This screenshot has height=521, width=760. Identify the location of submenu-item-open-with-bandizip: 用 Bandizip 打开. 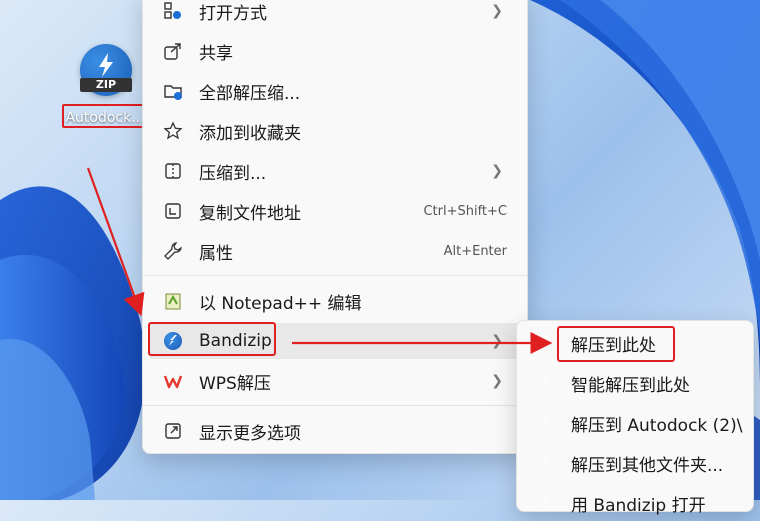
(635, 503).